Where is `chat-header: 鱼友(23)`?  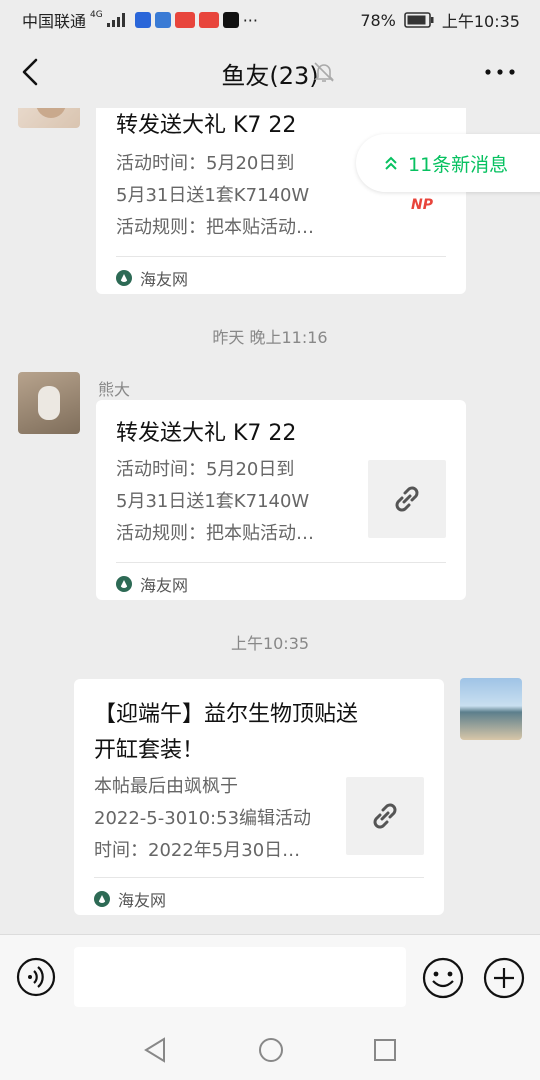
chat-header: 鱼友(23) is located at coordinates (270, 72).